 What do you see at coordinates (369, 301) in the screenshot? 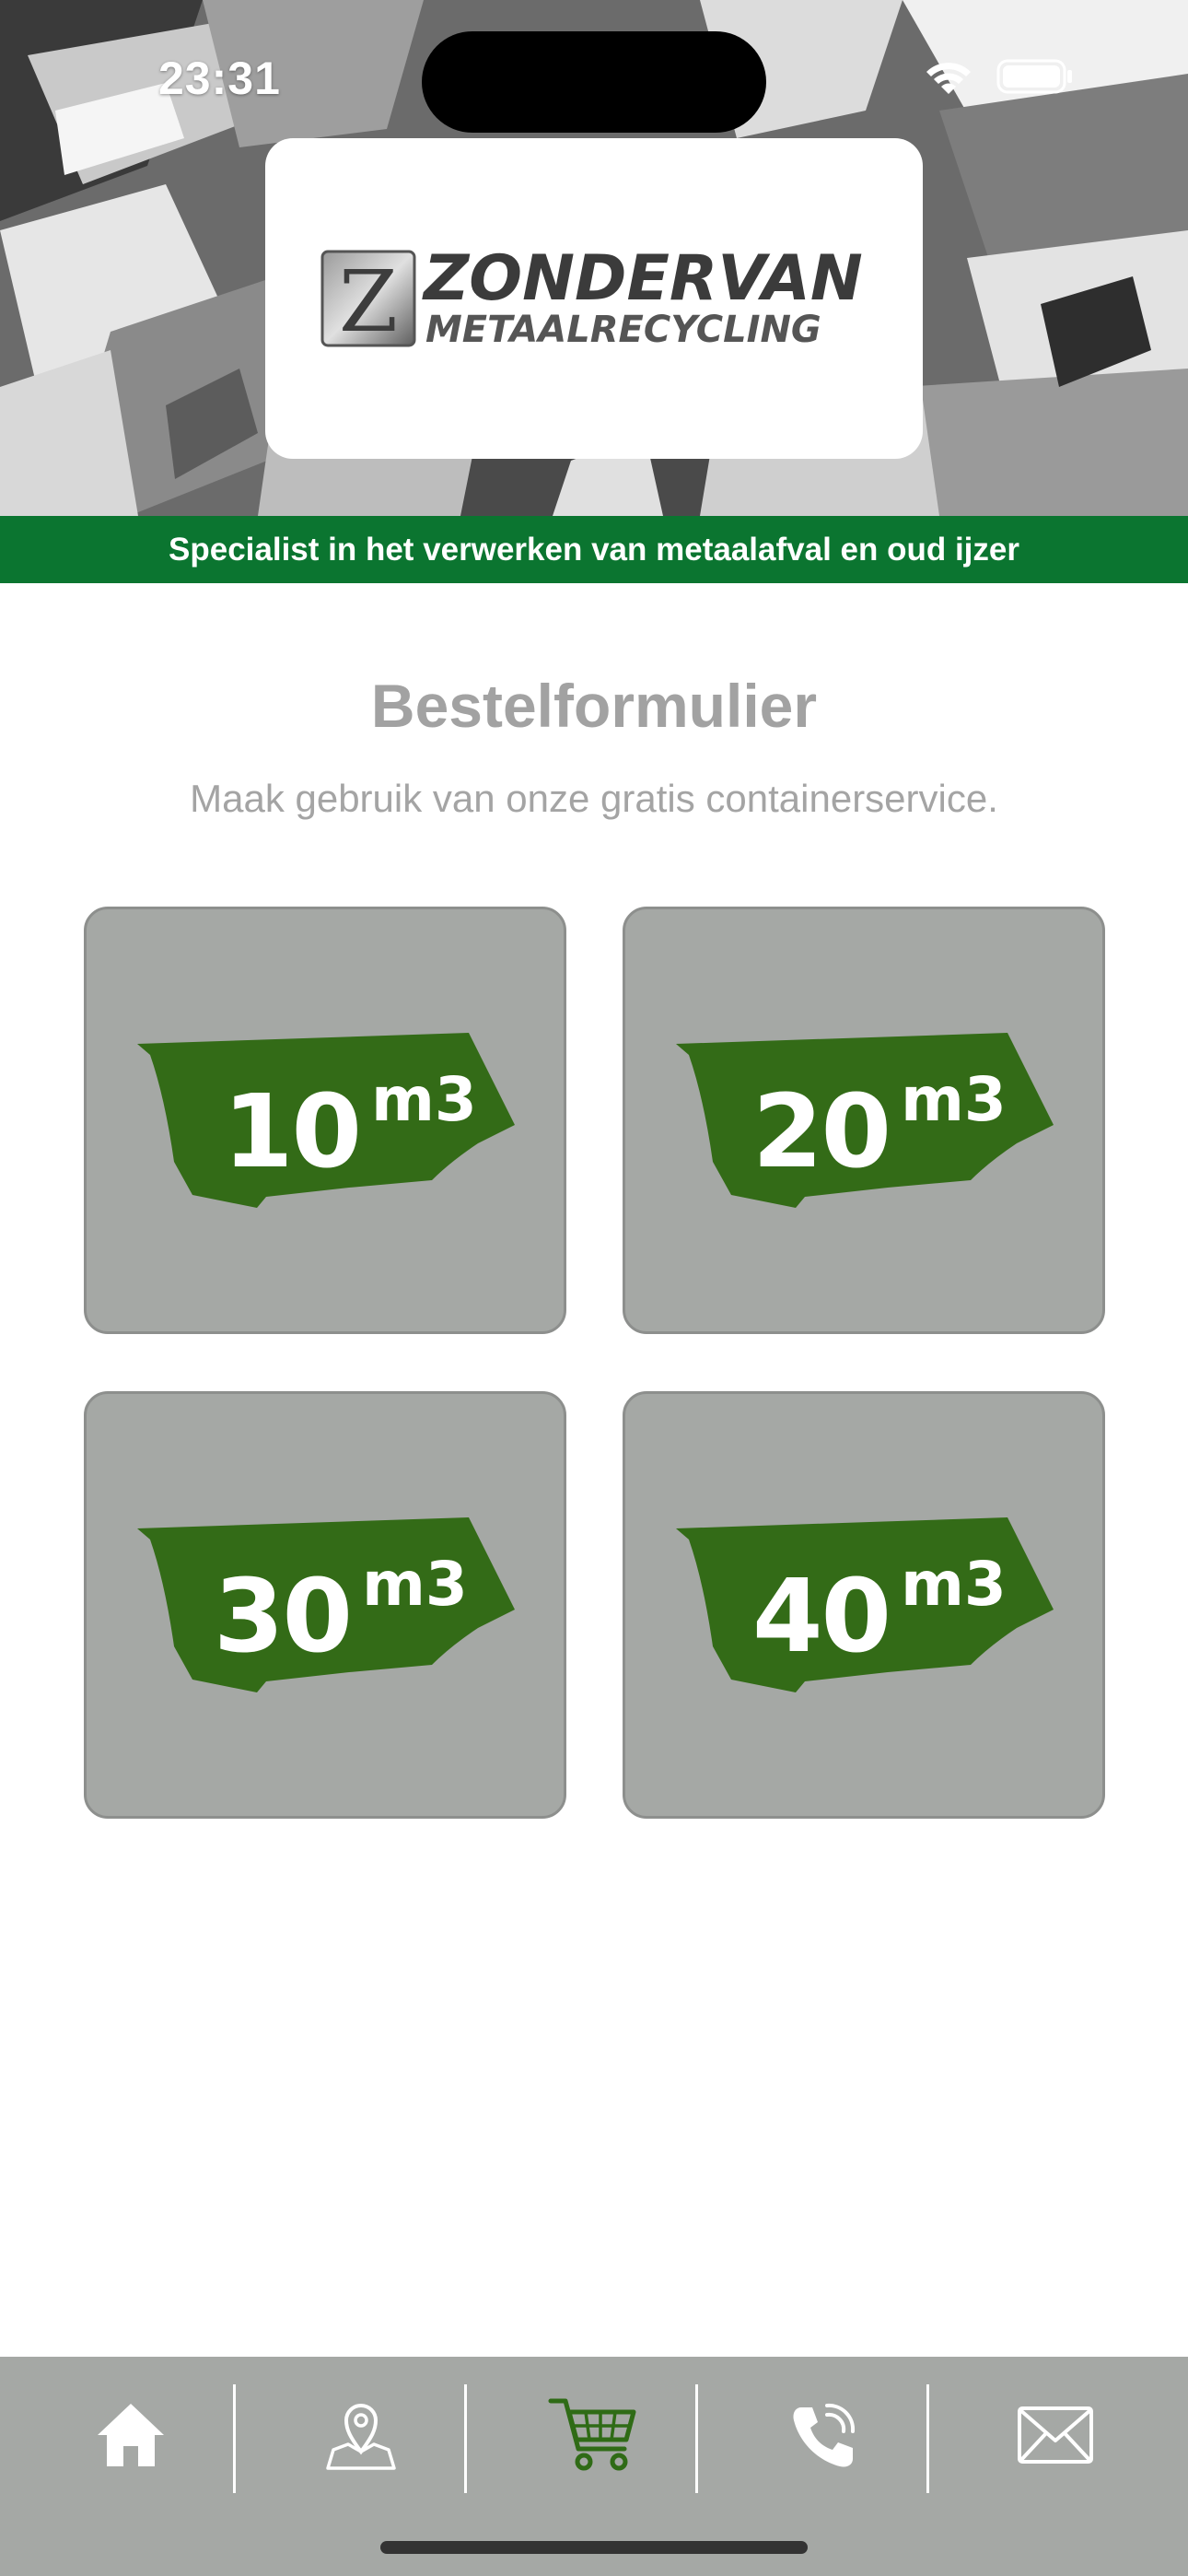
I see `svg-text: Z` at bounding box center [369, 301].